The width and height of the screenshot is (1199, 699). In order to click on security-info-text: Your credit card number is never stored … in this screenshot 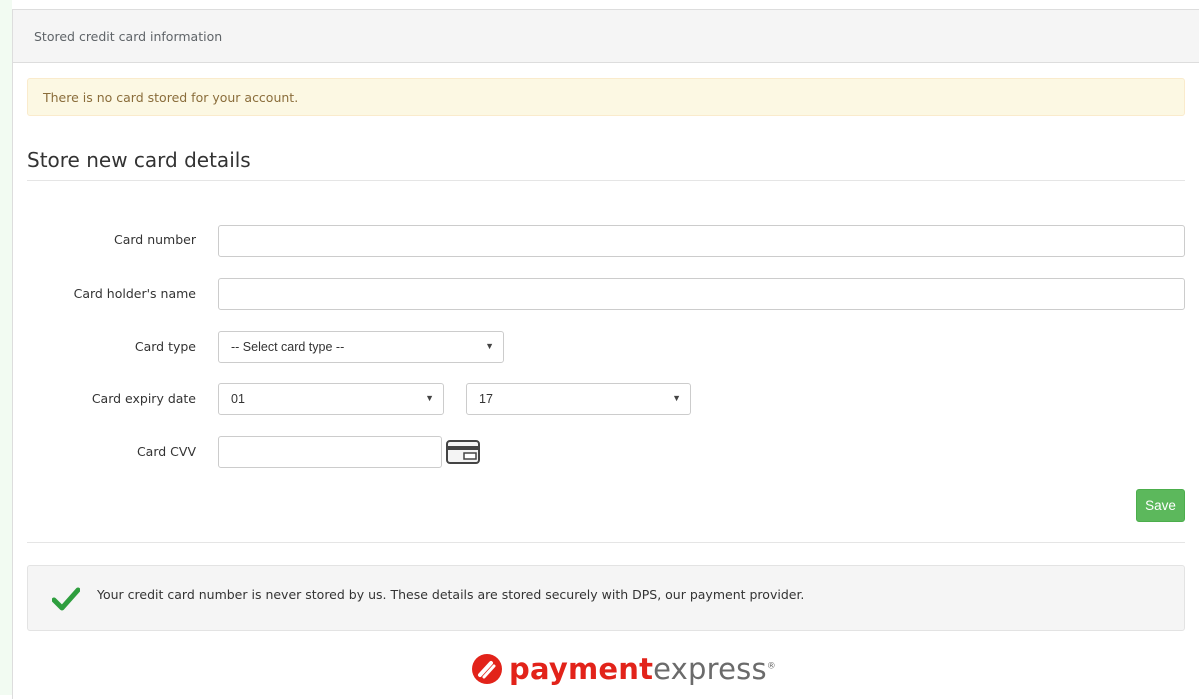, I will do `click(451, 594)`.